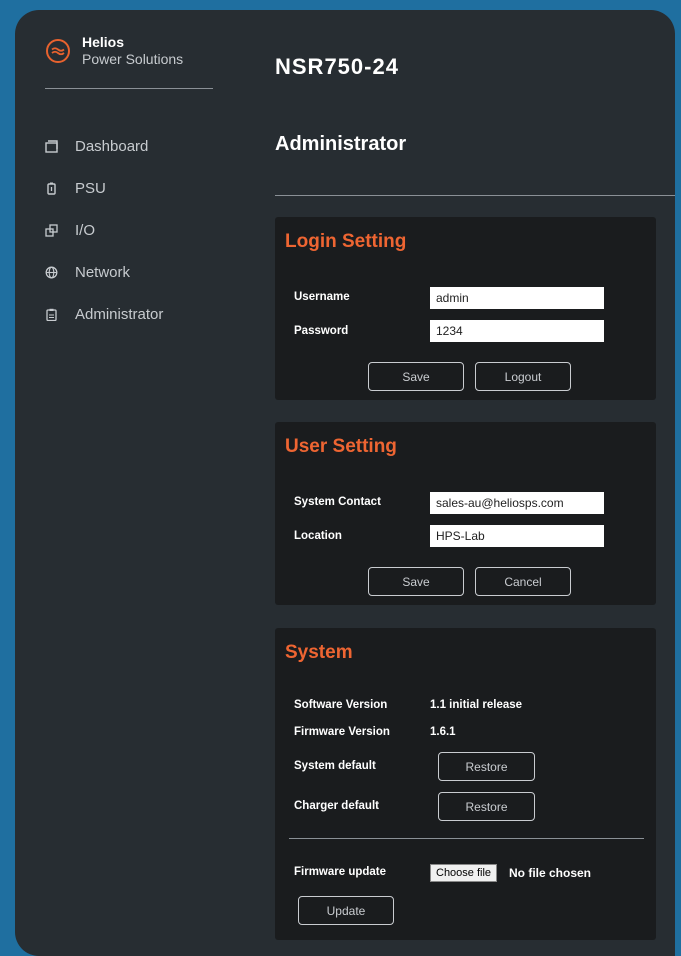  What do you see at coordinates (517, 536) in the screenshot?
I see `location-input` at bounding box center [517, 536].